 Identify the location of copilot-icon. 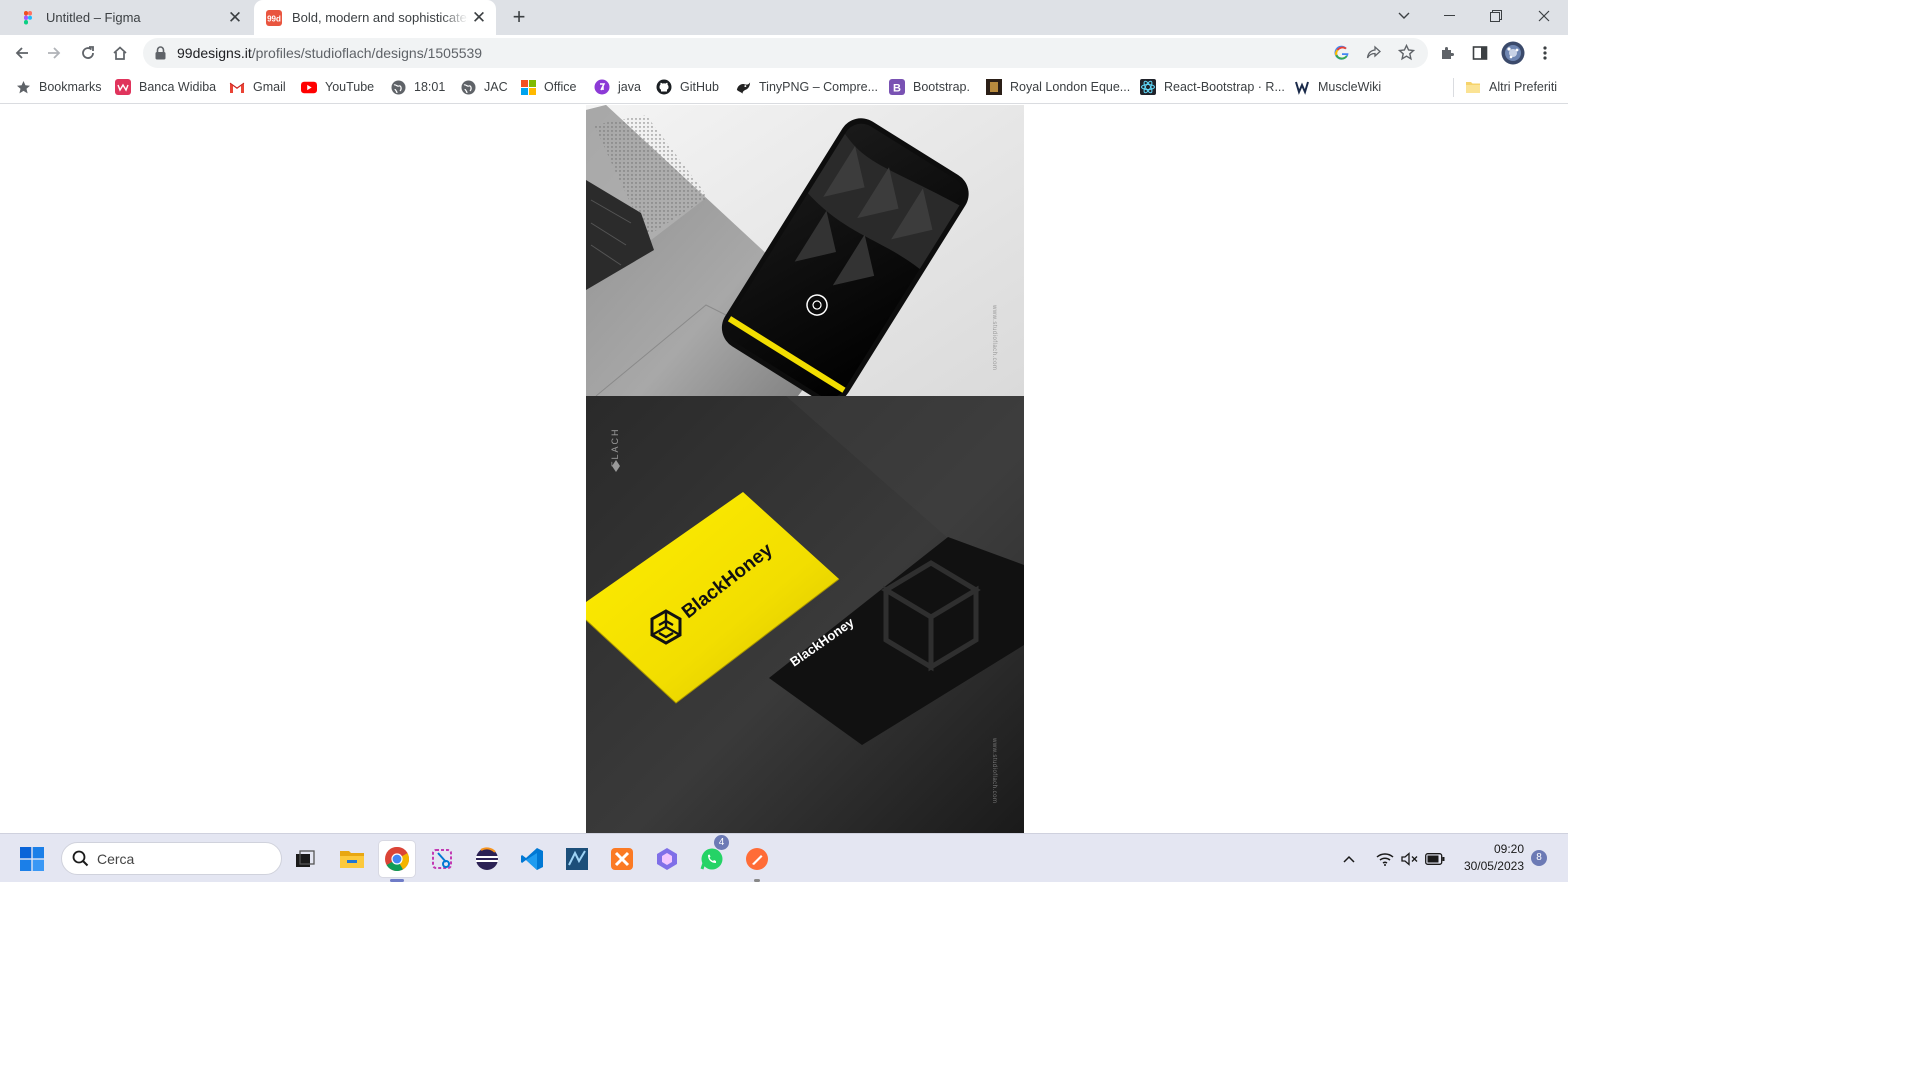
(667, 859).